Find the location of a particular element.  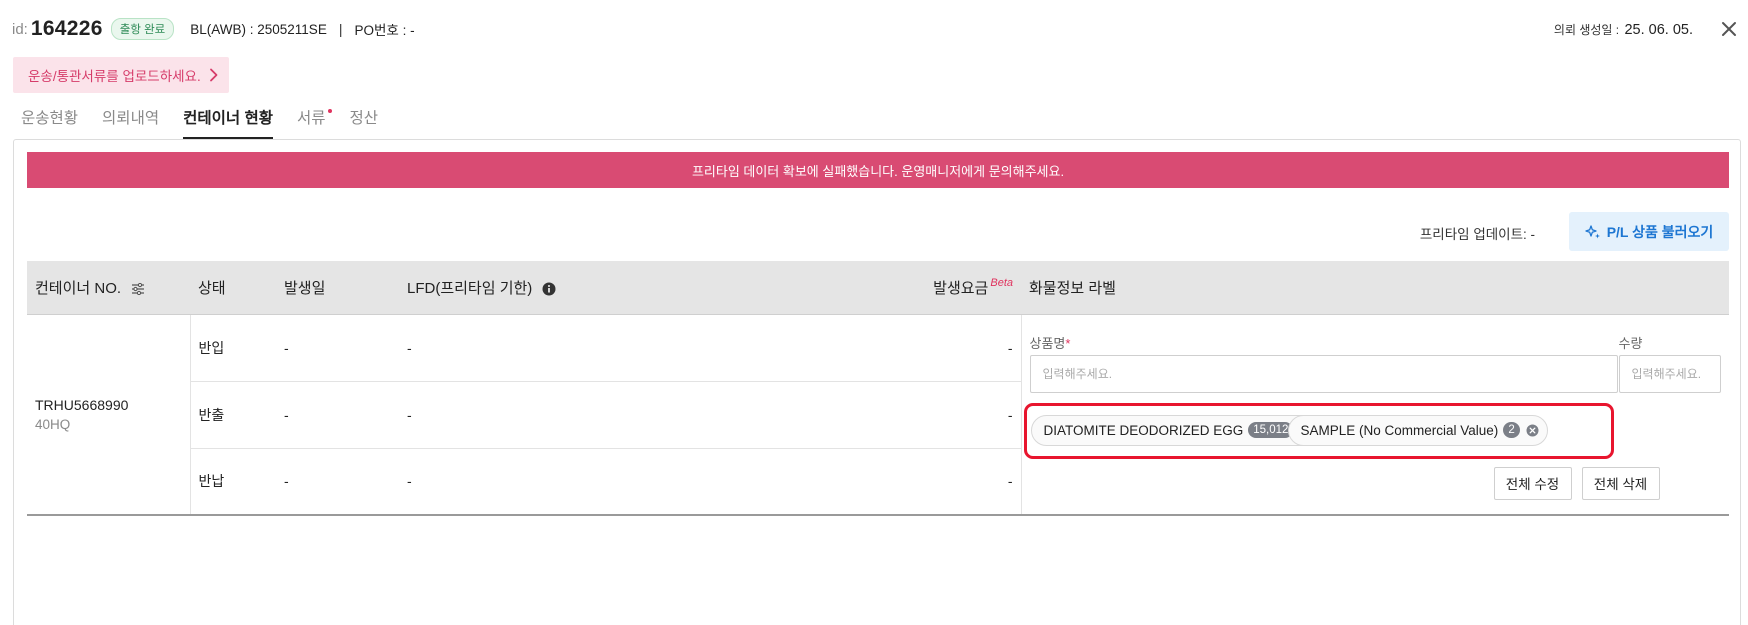

col-container-no: 컨테이너 NO. is located at coordinates (108, 288).